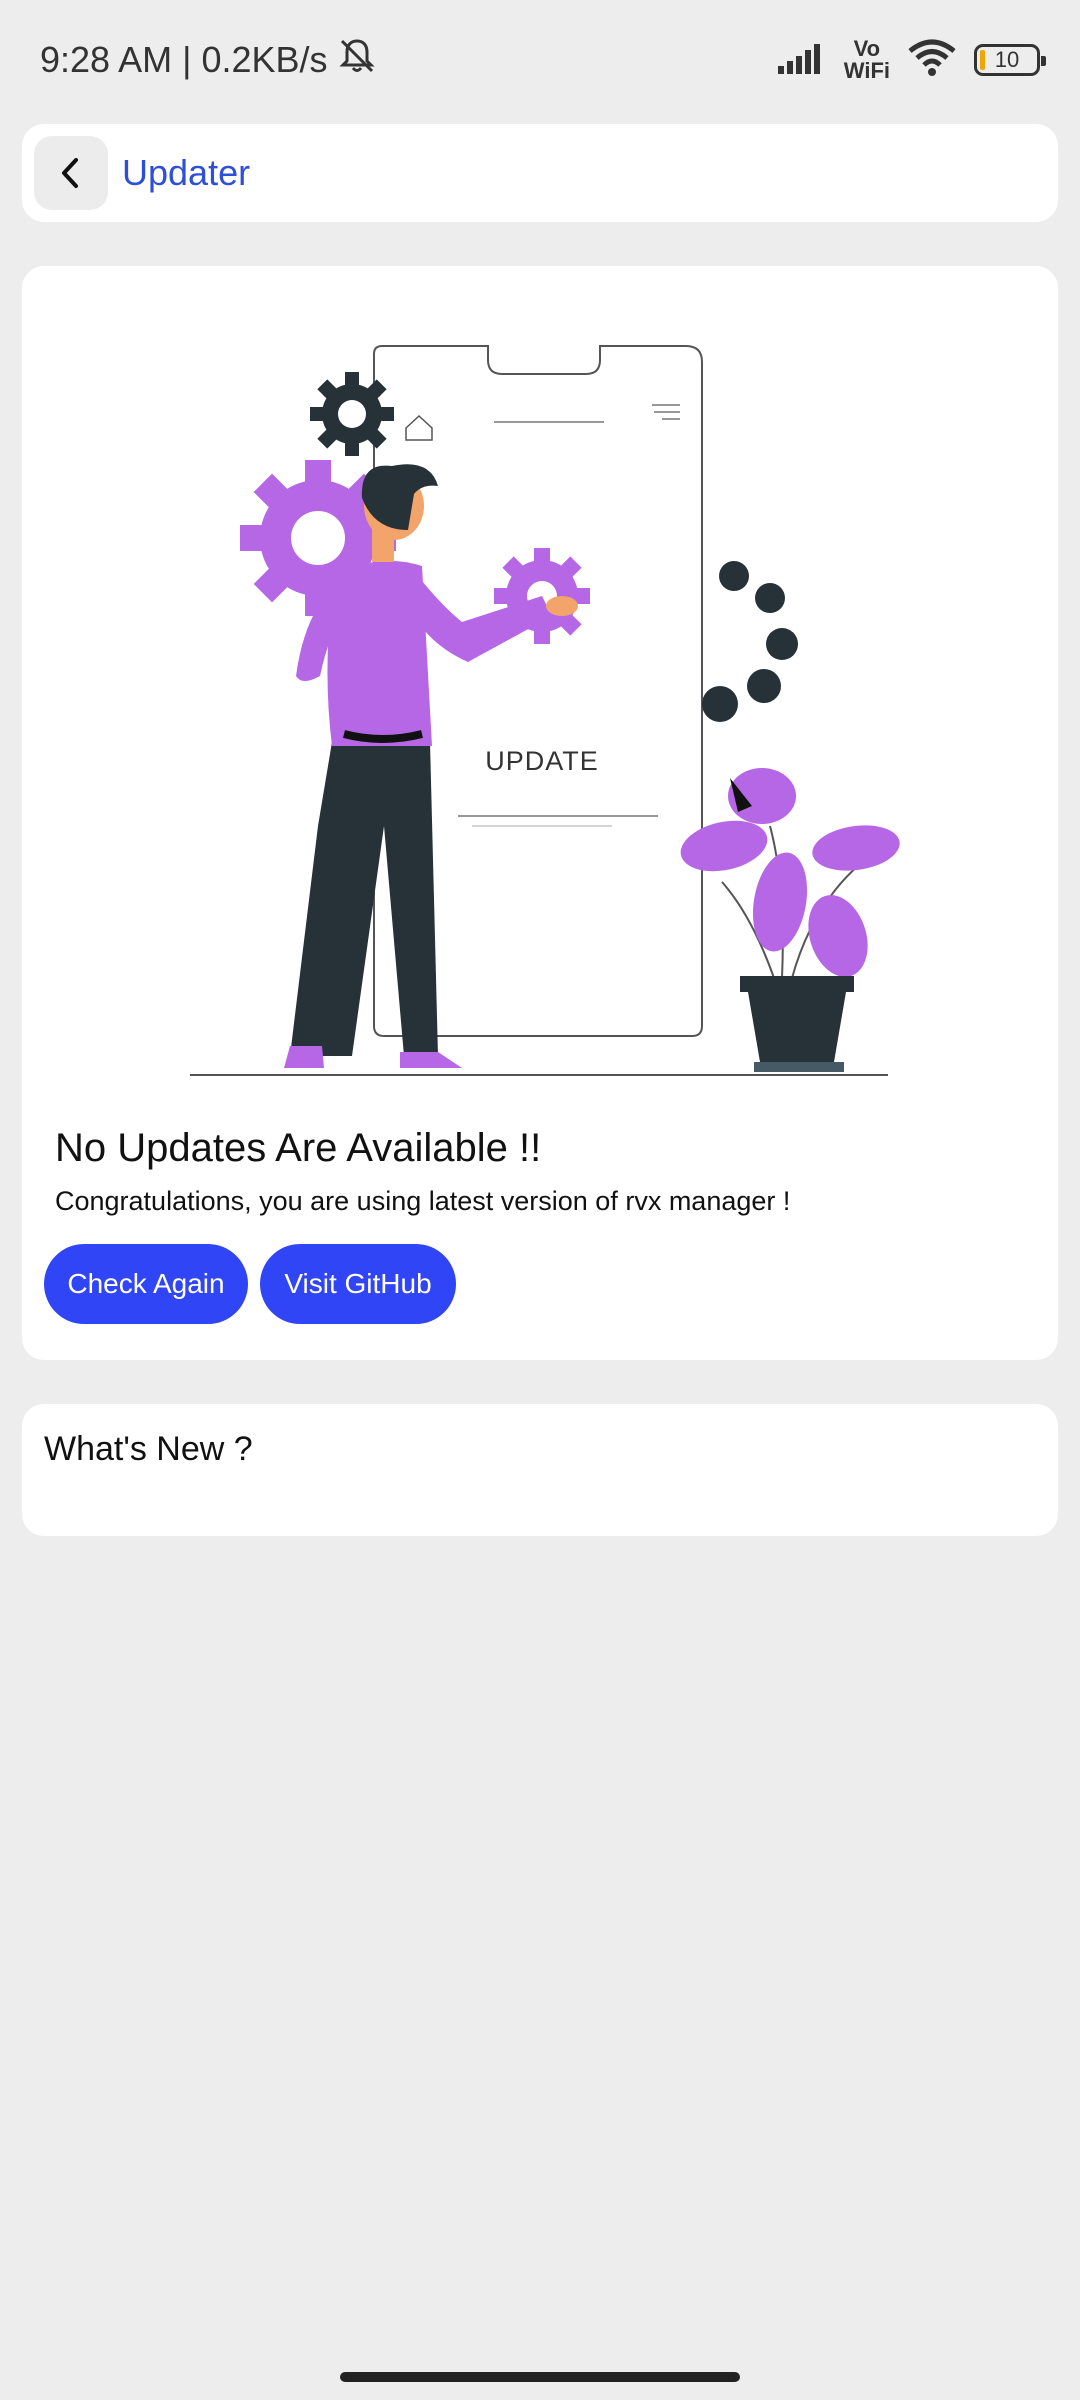 This screenshot has width=1080, height=2400. I want to click on check-again-button: Check Again, so click(146, 1284).